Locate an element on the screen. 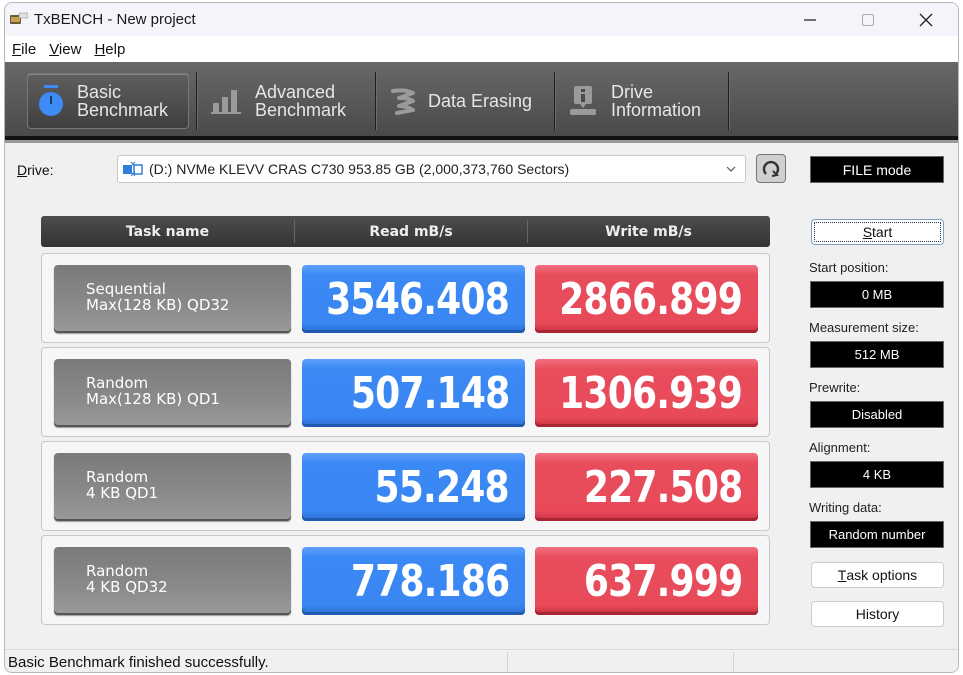 Image resolution: width=963 pixels, height=675 pixels. maximize-icon is located at coordinates (868, 19).